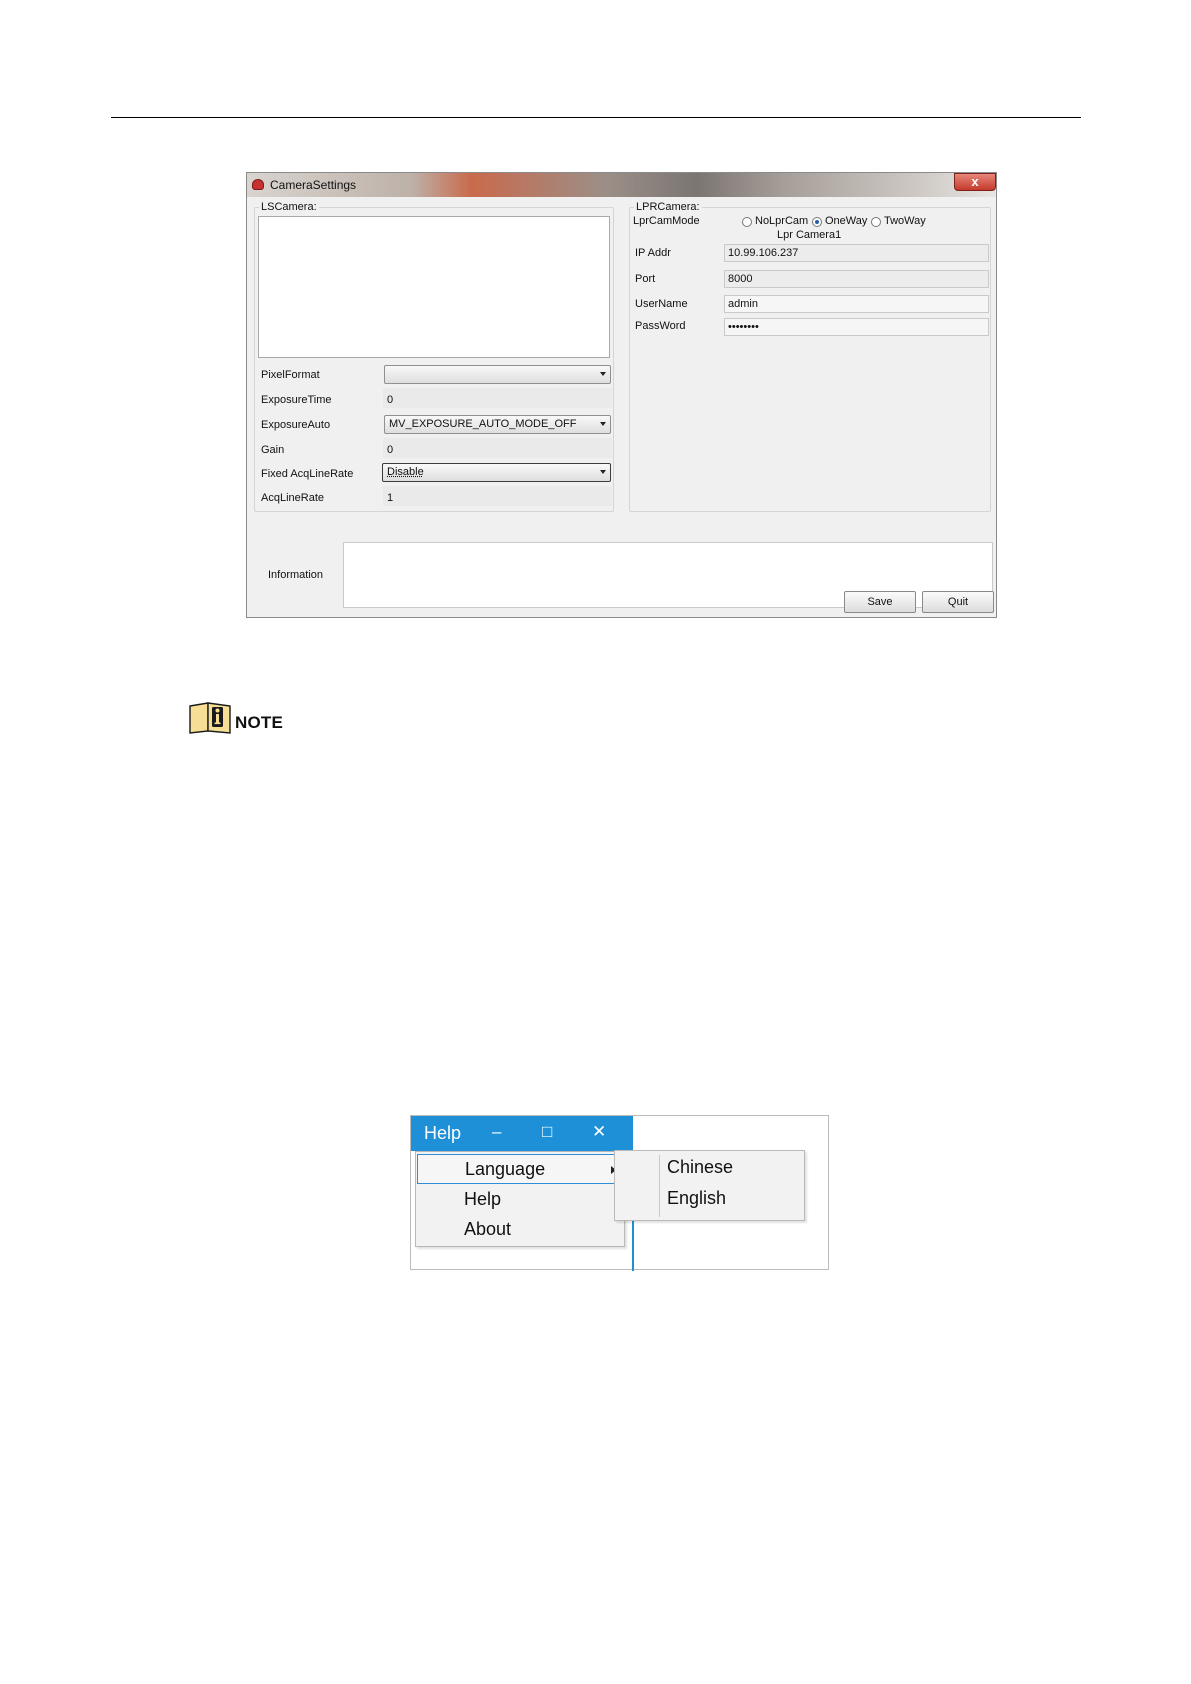 Image resolution: width=1191 pixels, height=1684 pixels. What do you see at coordinates (668, 207) in the screenshot?
I see `lpr-camera-group-label: LPRCamera:` at bounding box center [668, 207].